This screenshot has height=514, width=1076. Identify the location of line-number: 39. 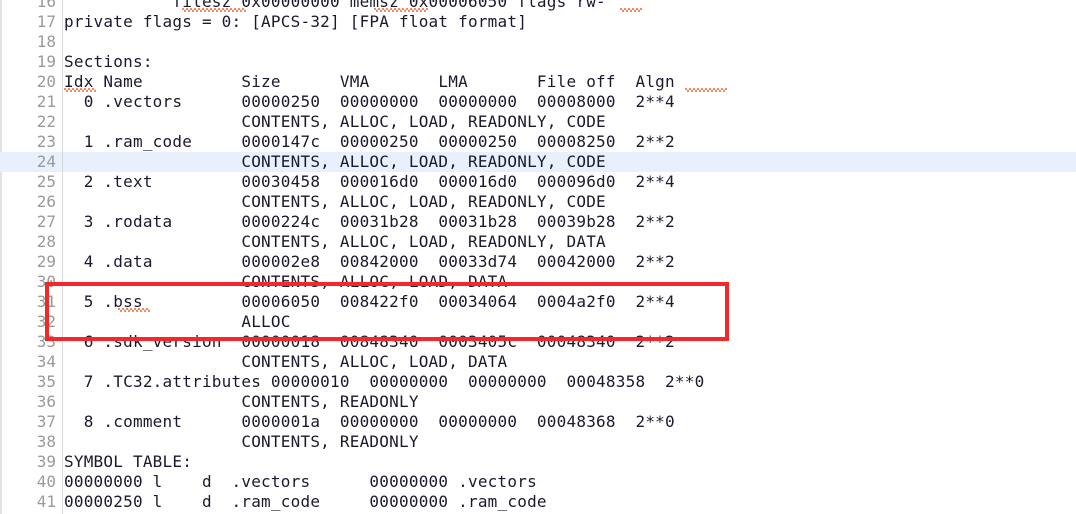
(46, 461).